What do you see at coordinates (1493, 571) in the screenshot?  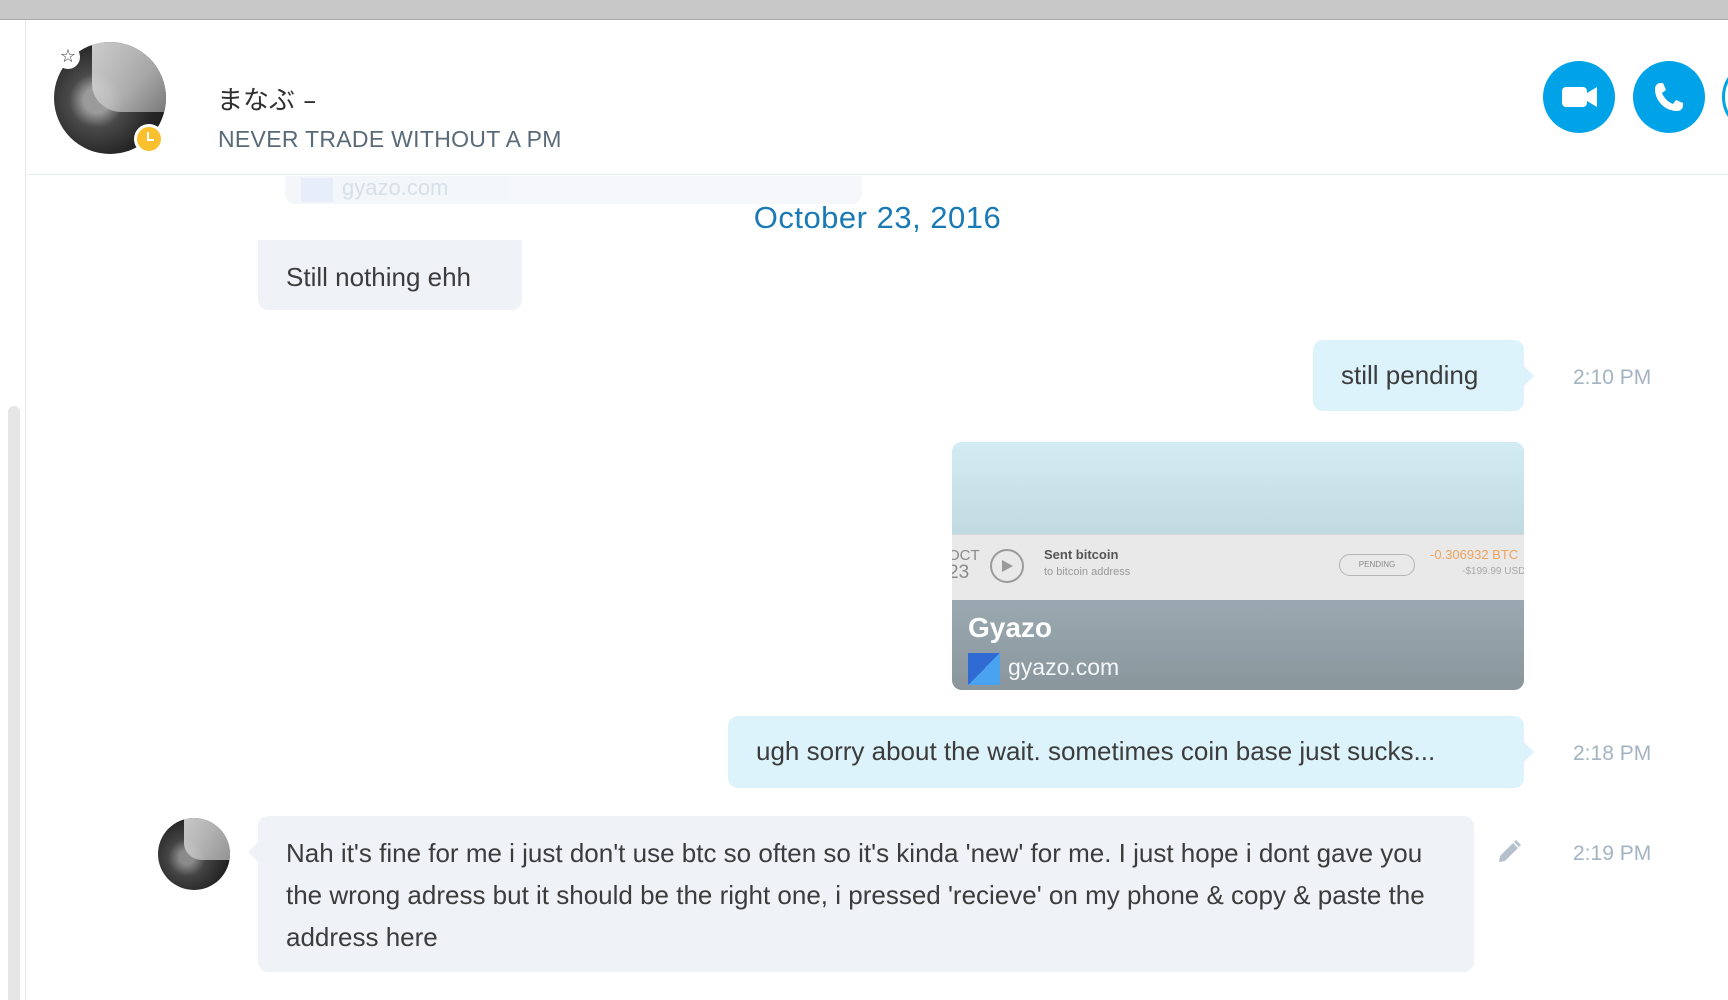 I see `screenshot-usd-amount: -$199.99 USD` at bounding box center [1493, 571].